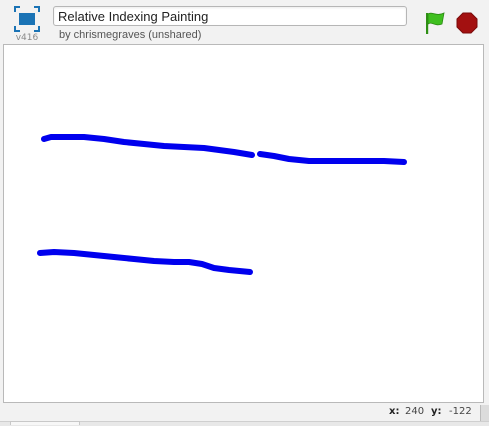 The image size is (489, 426). Describe the element at coordinates (27, 19) in the screenshot. I see `fullscreen-presentation-icon` at that location.